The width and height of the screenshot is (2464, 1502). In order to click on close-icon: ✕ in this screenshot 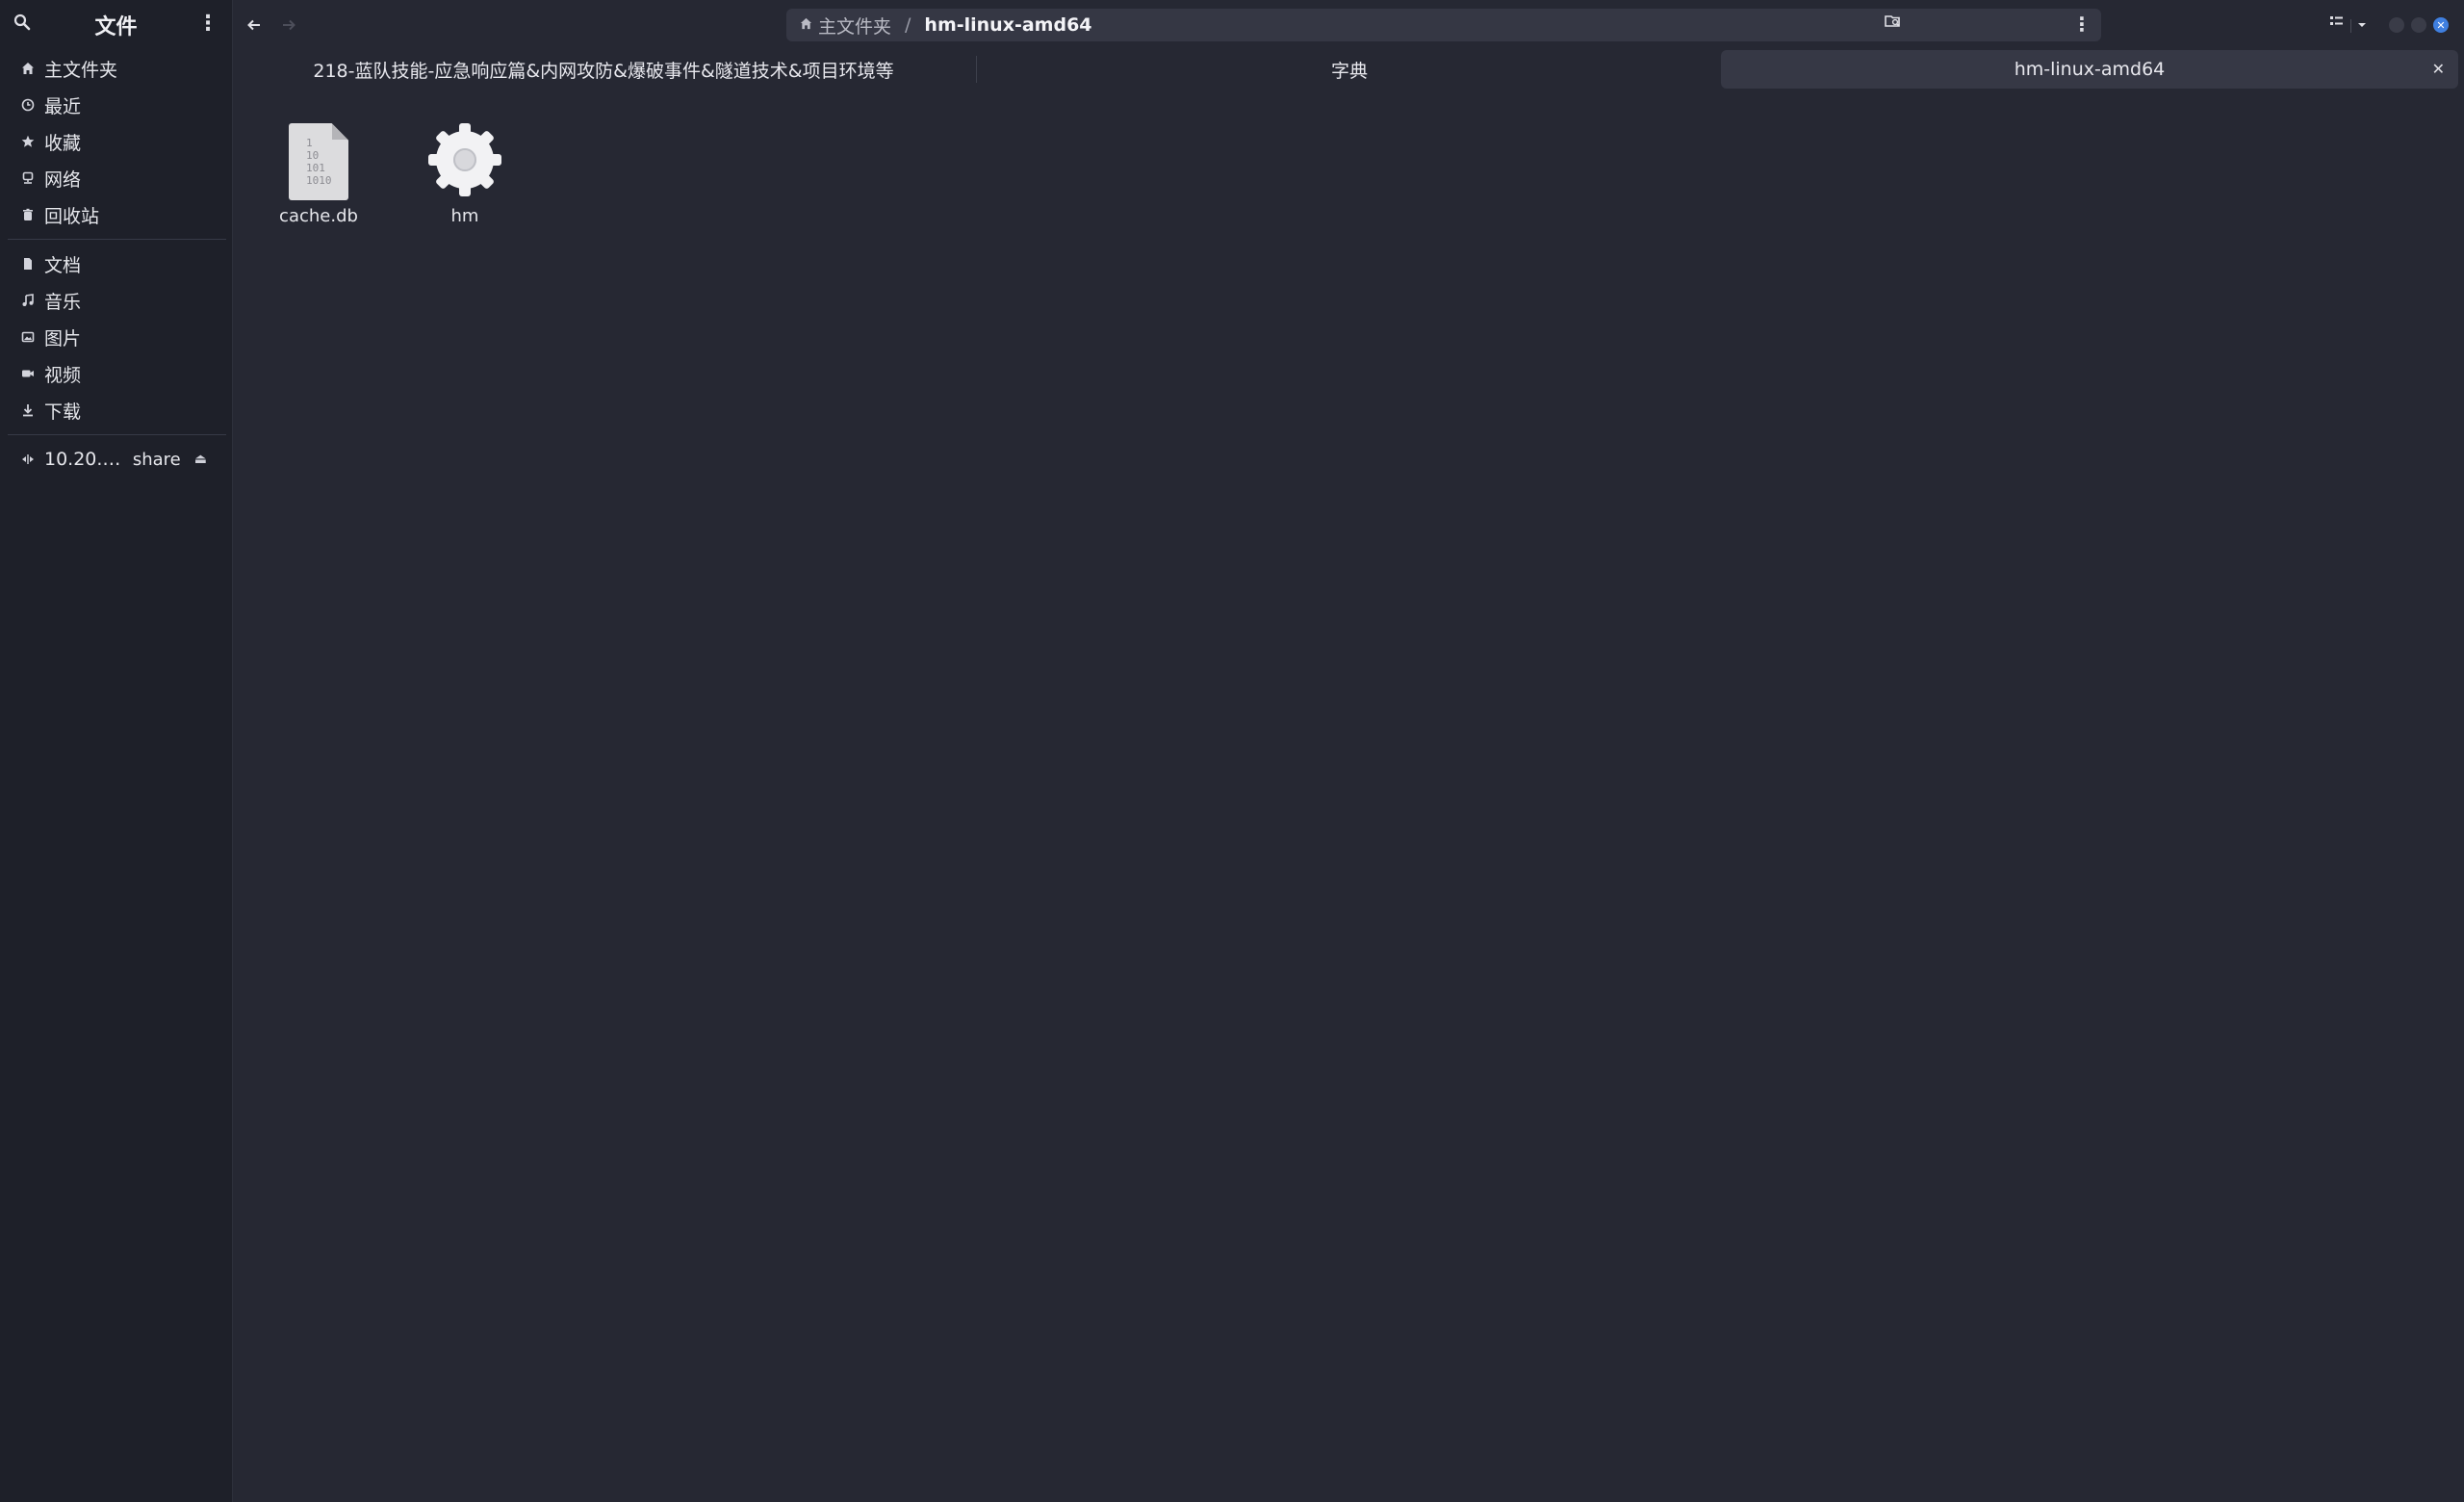, I will do `click(2438, 69)`.